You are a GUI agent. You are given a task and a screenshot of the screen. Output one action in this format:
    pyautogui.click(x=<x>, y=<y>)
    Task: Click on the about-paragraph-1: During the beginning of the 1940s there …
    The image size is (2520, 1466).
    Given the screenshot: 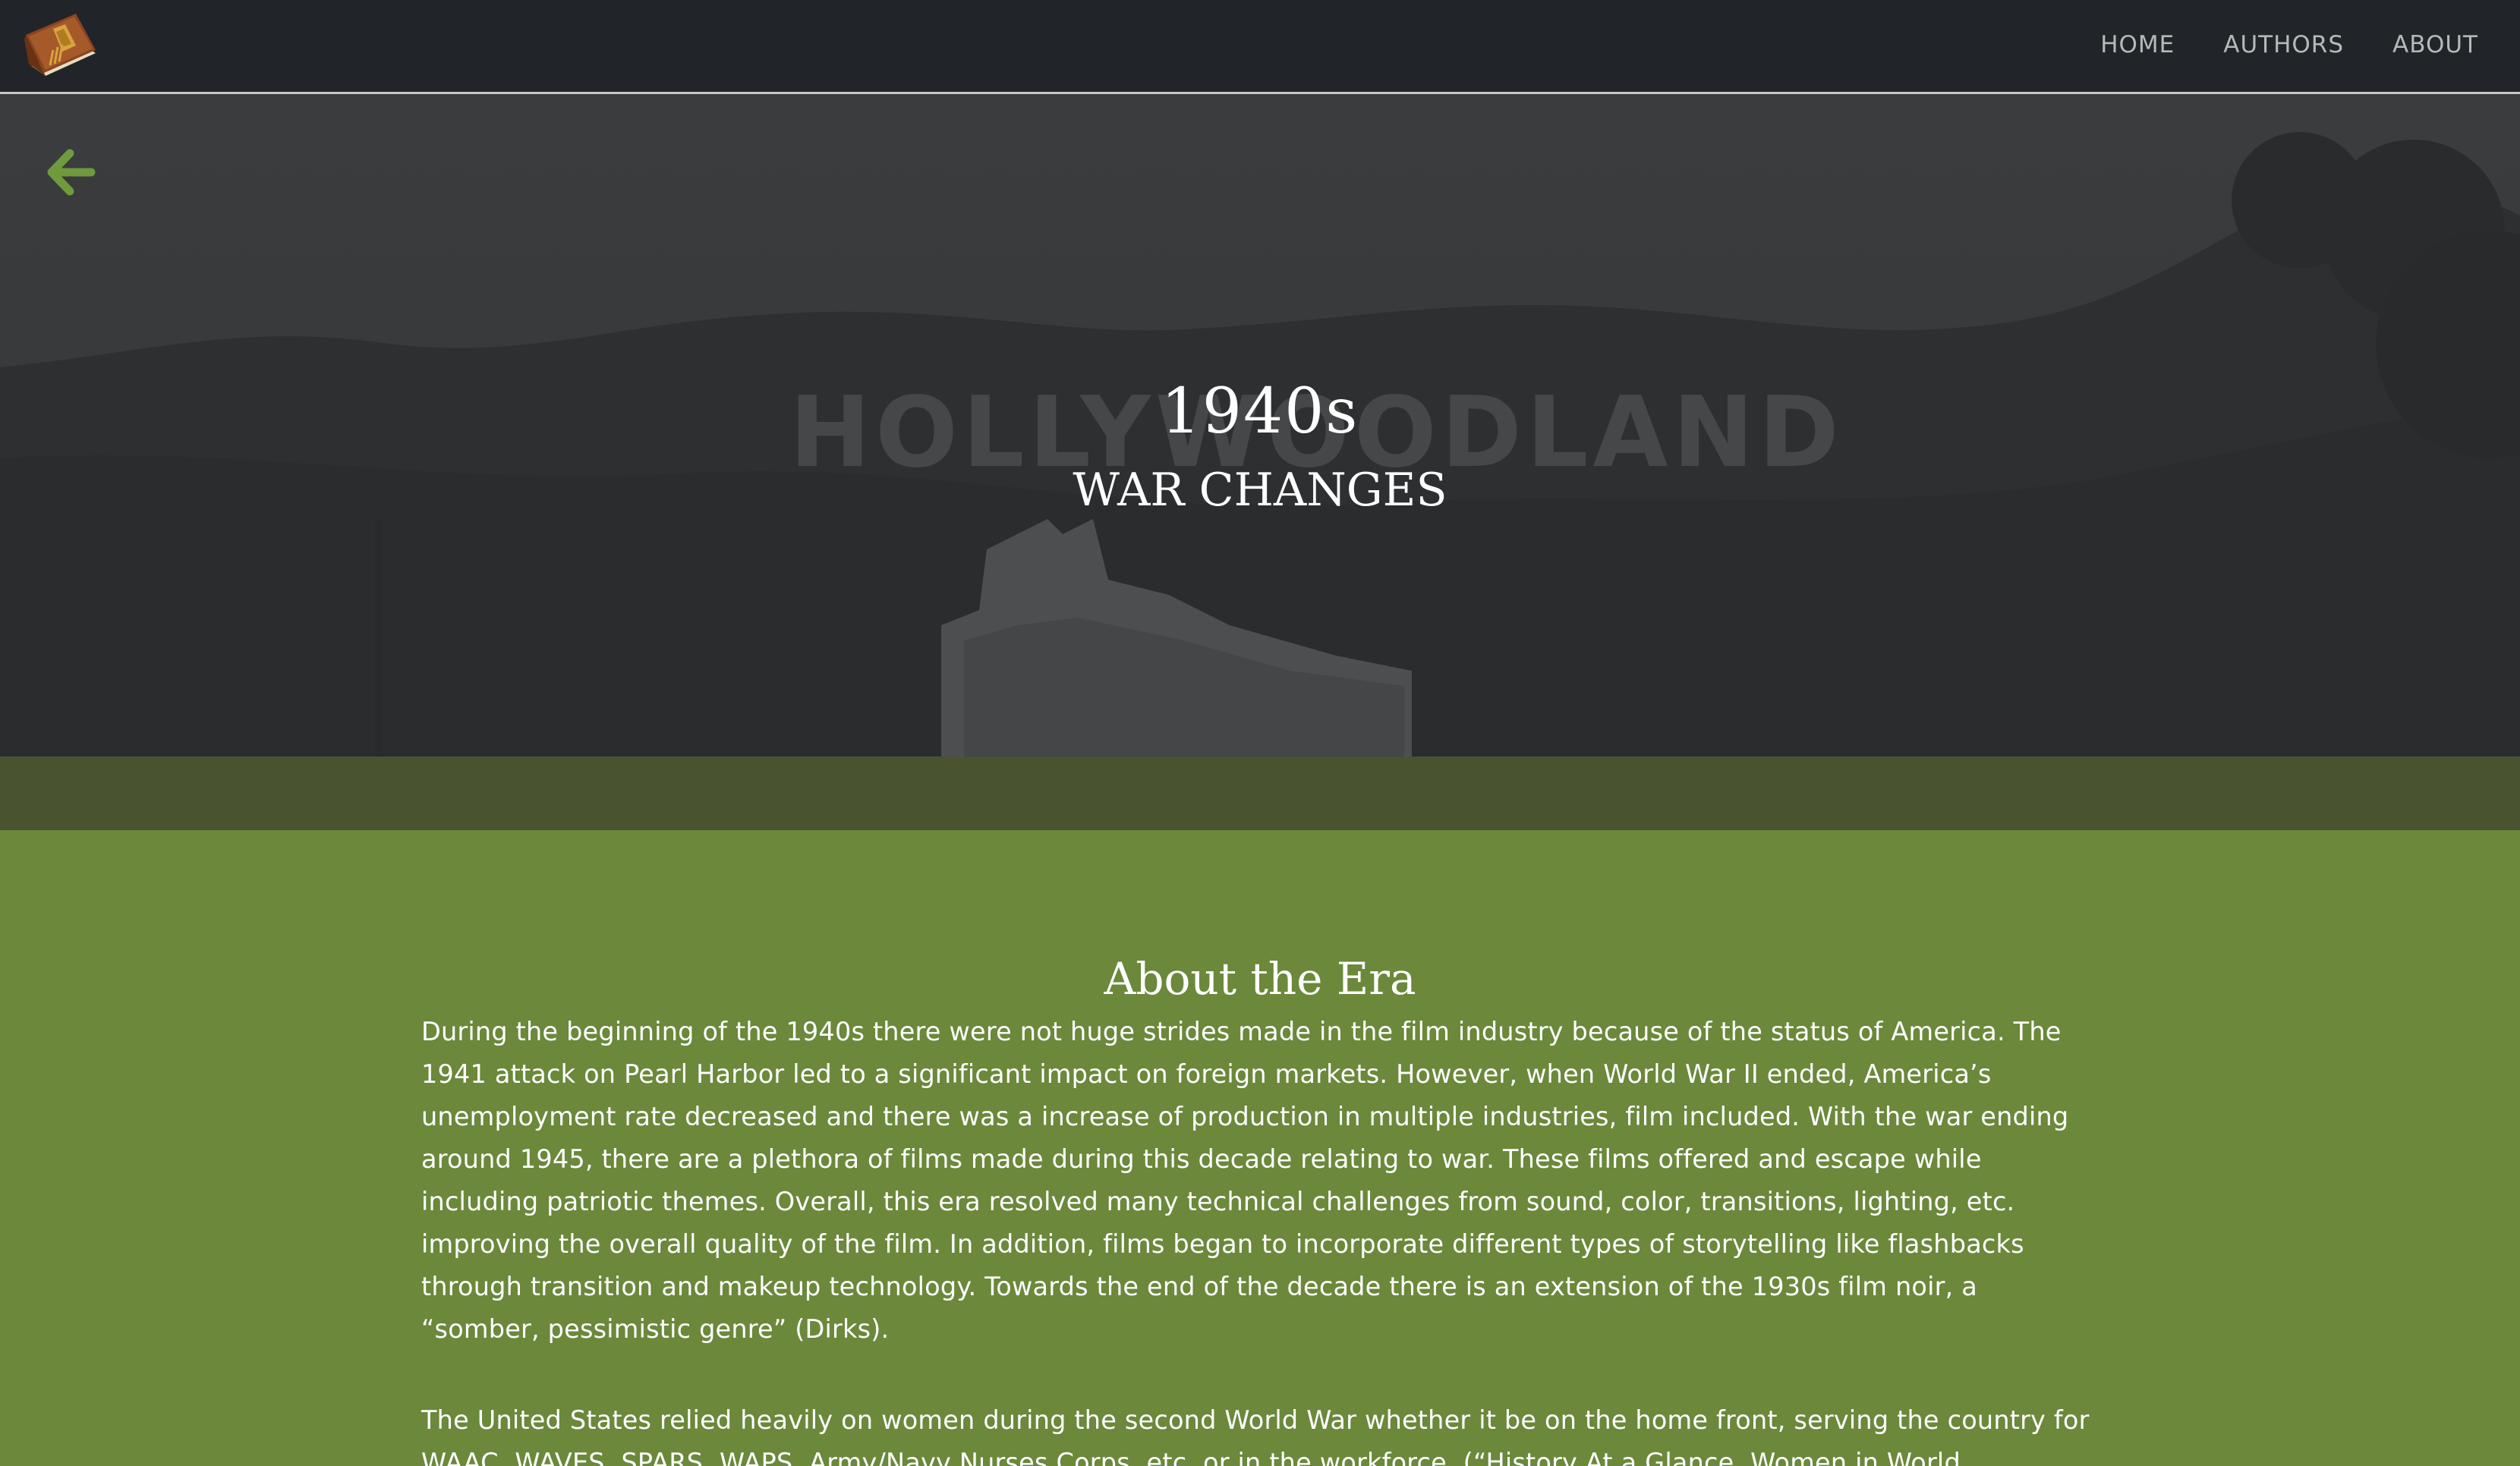 What is the action you would take?
    pyautogui.click(x=1245, y=1181)
    